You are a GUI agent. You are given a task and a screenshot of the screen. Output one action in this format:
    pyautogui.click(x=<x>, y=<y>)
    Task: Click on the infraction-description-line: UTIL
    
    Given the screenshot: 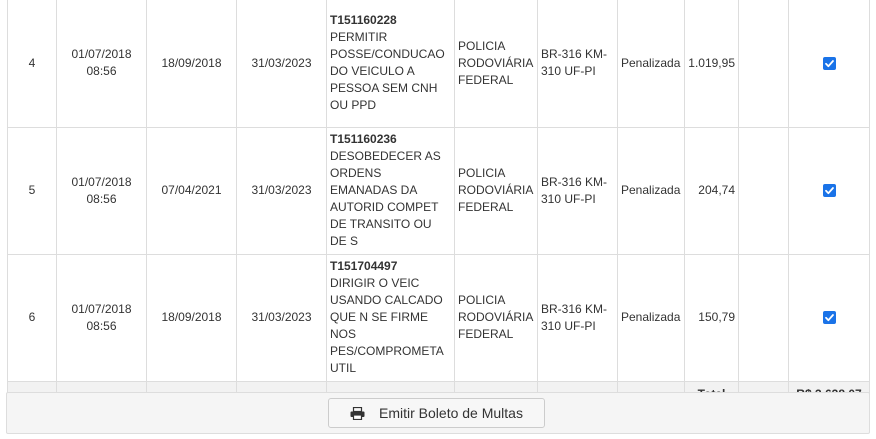 What is the action you would take?
    pyautogui.click(x=343, y=368)
    